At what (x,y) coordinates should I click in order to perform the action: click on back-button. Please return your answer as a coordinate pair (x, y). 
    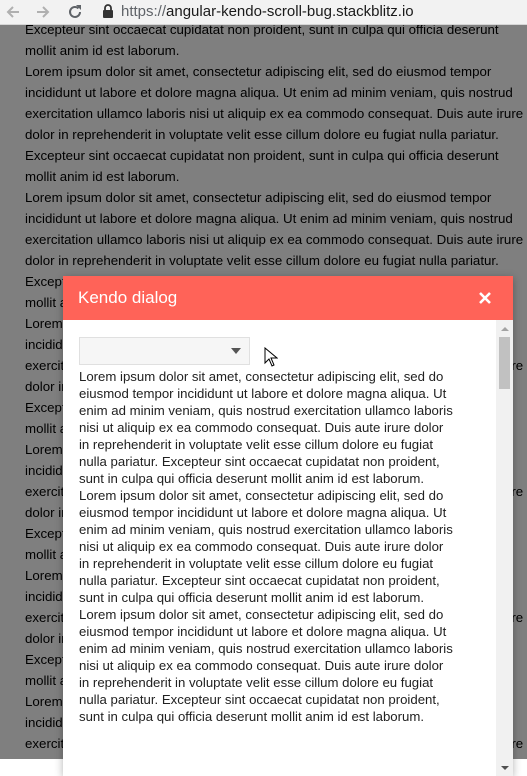
    Looking at the image, I should click on (13, 12).